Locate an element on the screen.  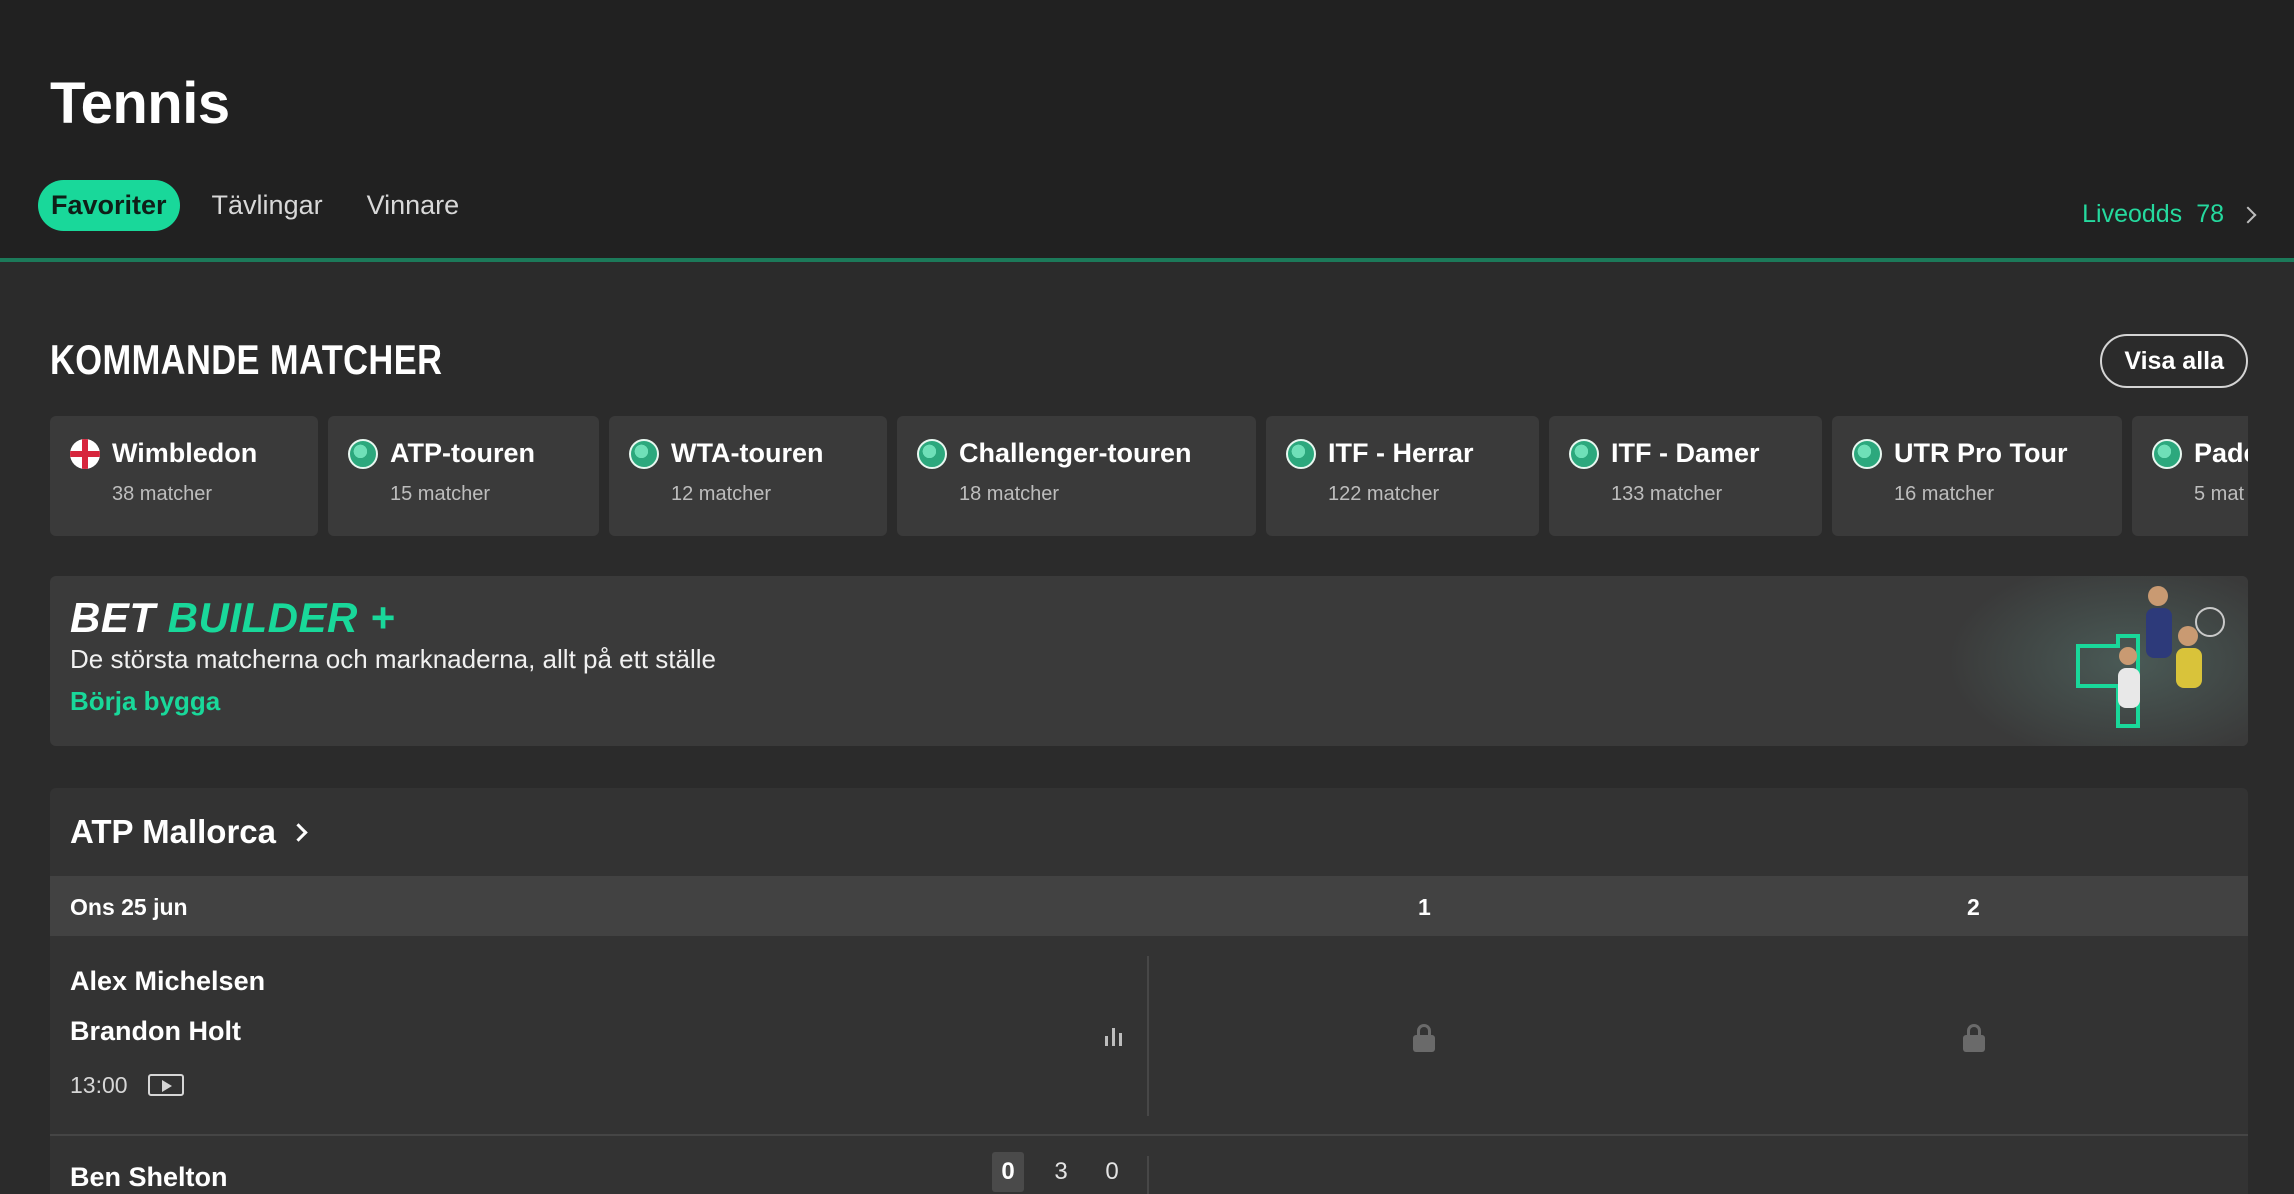
competition-card-padel: Pade 5 mat is located at coordinates (2190, 476).